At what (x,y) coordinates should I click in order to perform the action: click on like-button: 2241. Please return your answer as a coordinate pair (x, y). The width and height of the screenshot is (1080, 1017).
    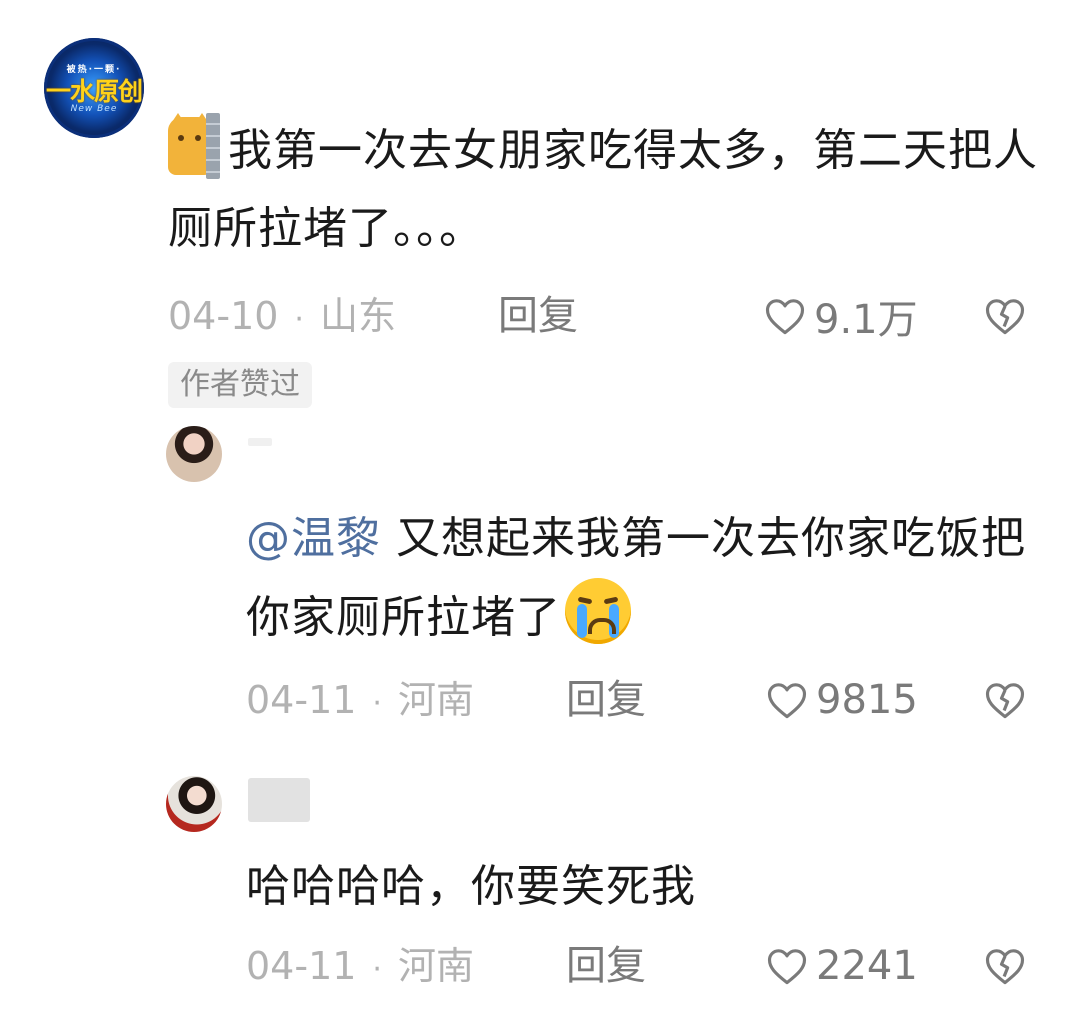
    Looking at the image, I should click on (842, 966).